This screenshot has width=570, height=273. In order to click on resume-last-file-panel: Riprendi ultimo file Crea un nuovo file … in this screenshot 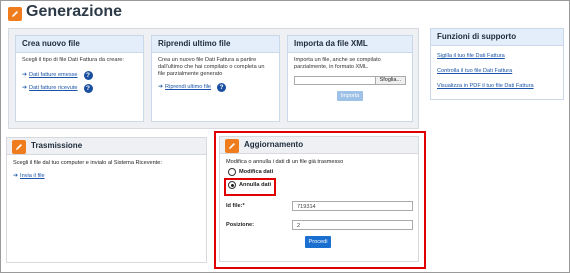, I will do `click(215, 78)`.